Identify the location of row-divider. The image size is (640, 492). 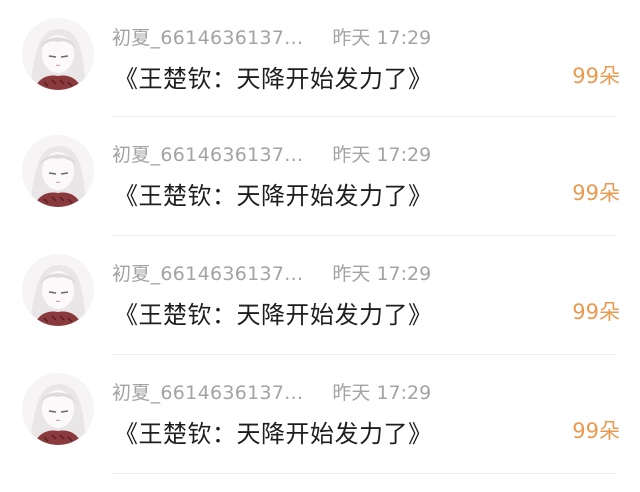
(364, 473).